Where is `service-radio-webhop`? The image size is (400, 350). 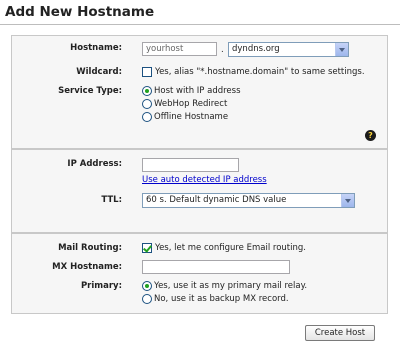 service-radio-webhop is located at coordinates (147, 104).